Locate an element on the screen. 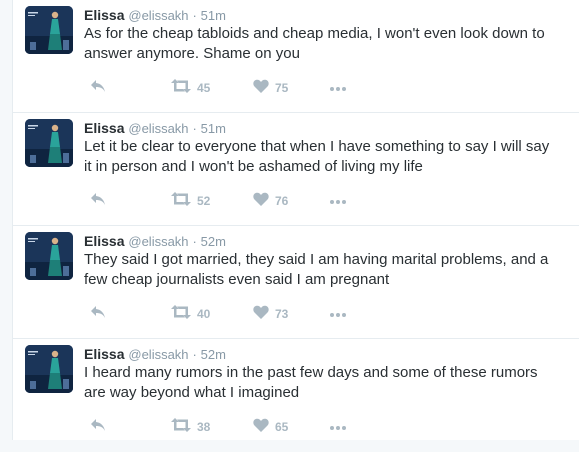 This screenshot has height=452, width=579. tweet-actions: 38 65 is located at coordinates (234, 427).